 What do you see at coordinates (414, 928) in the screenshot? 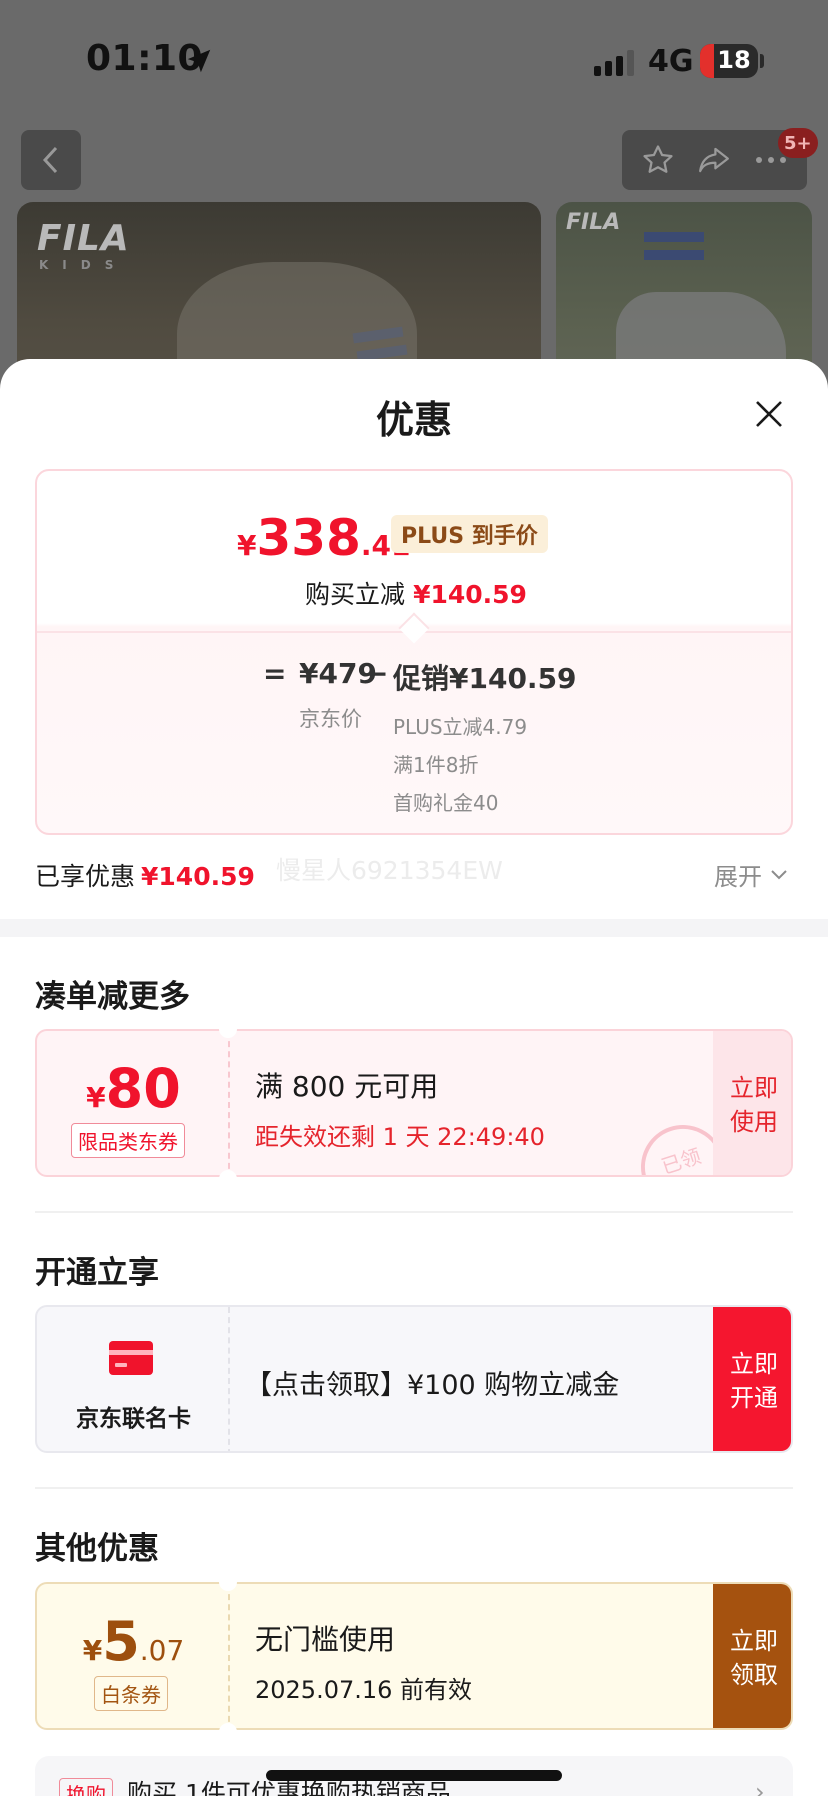
I see `section-gap` at bounding box center [414, 928].